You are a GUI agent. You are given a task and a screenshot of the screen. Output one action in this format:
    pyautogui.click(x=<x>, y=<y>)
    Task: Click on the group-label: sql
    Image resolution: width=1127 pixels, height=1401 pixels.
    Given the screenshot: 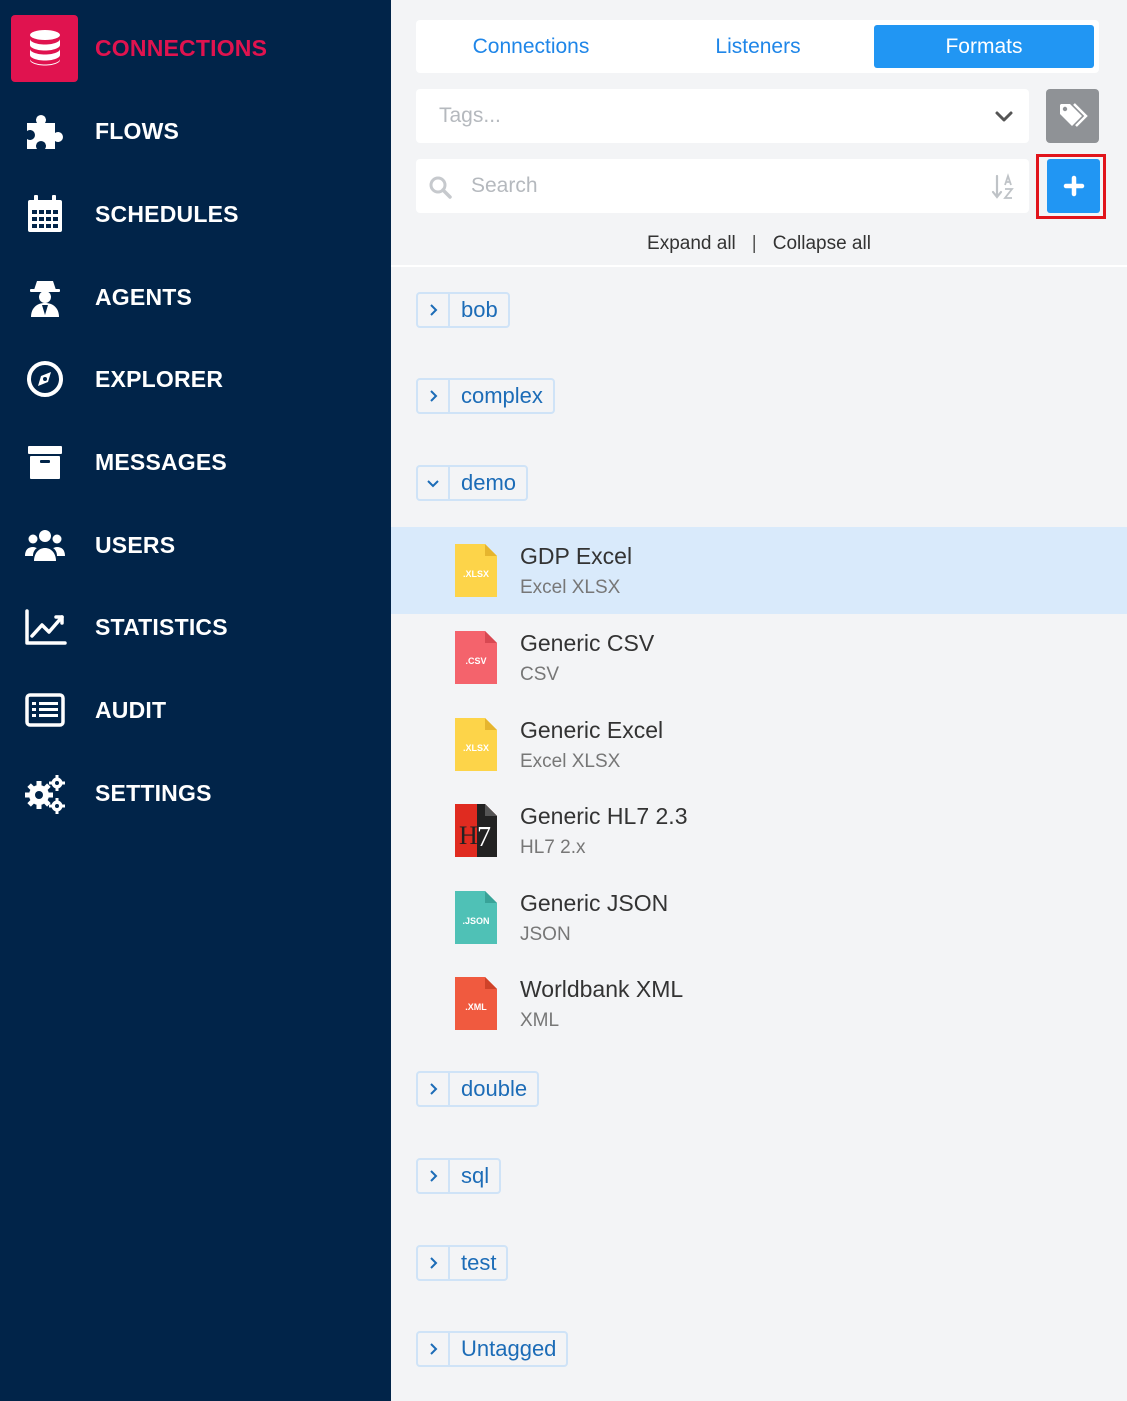 What is the action you would take?
    pyautogui.click(x=475, y=1175)
    